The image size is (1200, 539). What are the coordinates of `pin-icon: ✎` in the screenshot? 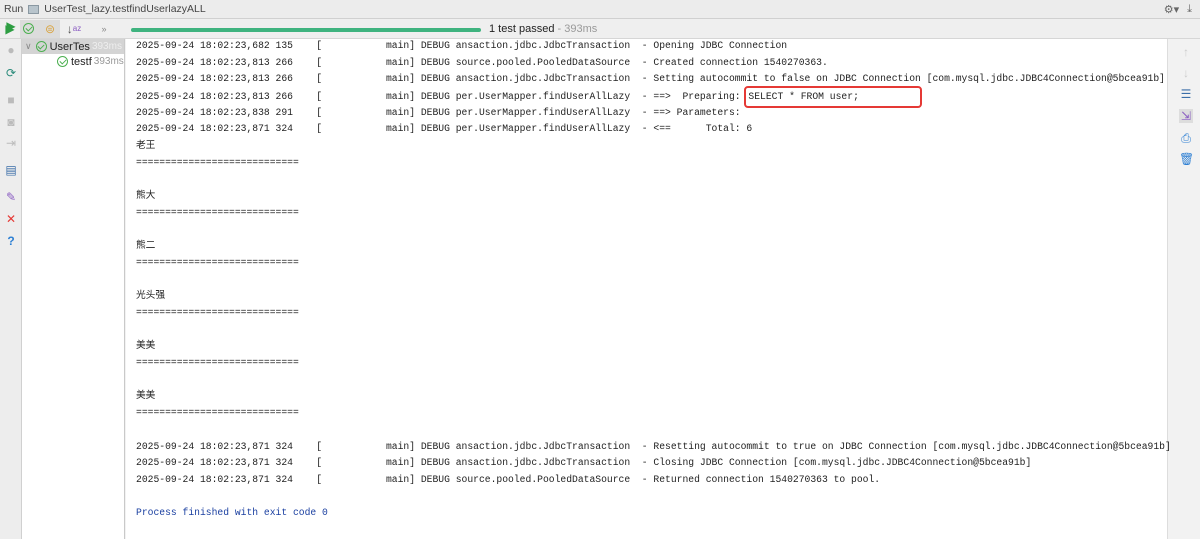 It's located at (11, 197).